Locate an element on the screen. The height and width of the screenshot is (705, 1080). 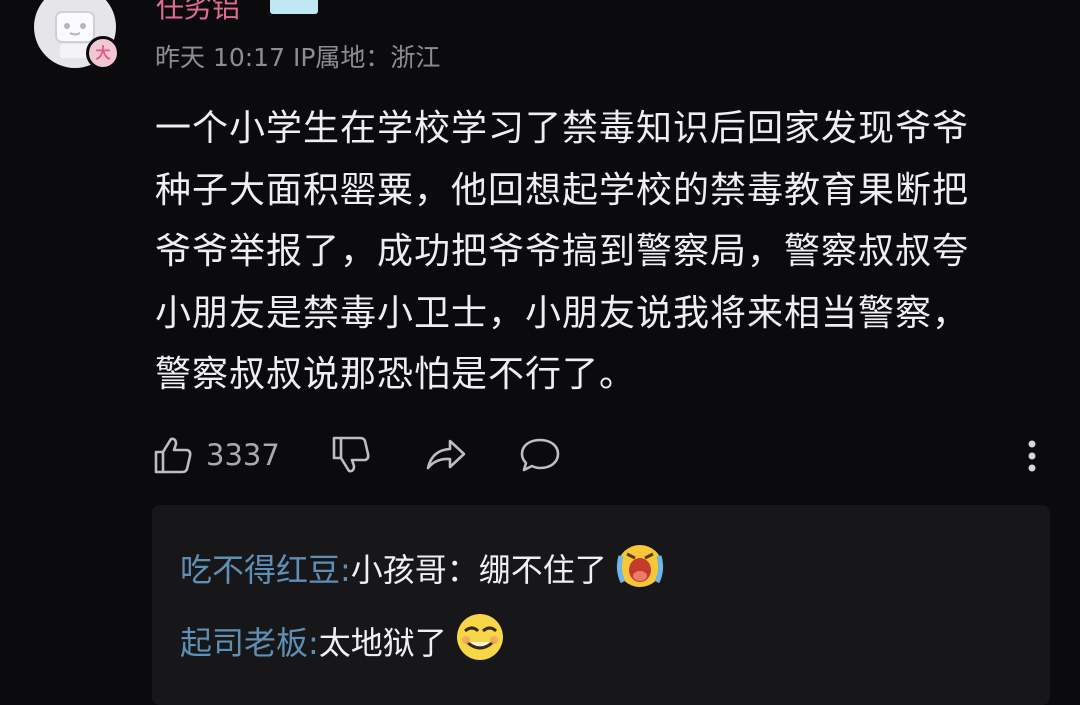
user-tag-icon is located at coordinates (294, 7).